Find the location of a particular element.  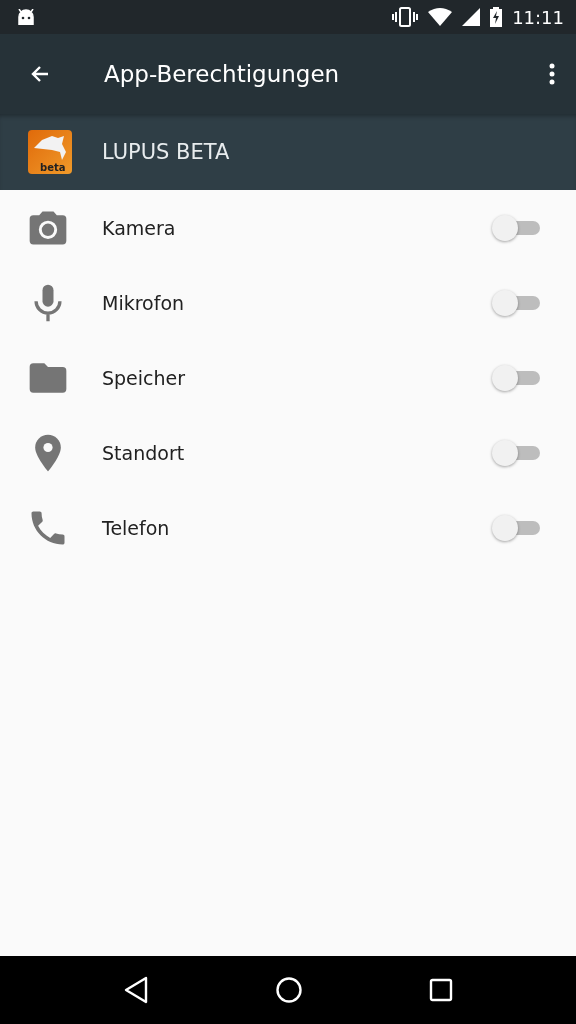

vibrate-icon is located at coordinates (405, 17).